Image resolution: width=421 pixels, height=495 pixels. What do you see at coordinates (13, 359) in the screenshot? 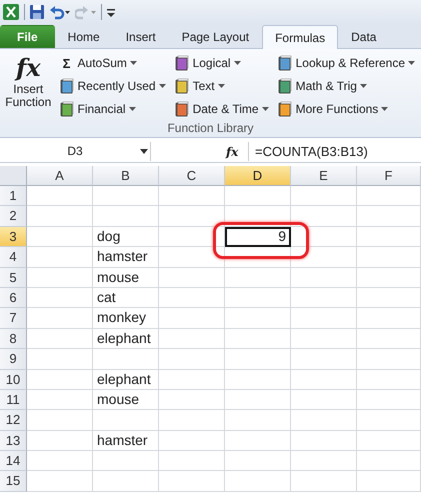
I see `row-header: 9` at bounding box center [13, 359].